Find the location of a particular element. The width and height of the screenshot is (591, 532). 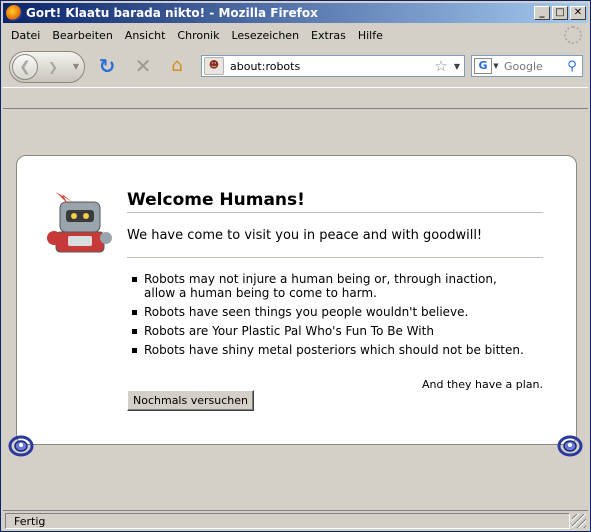

back-forward-group: ❮ ❯ ▼ is located at coordinates (47, 67).